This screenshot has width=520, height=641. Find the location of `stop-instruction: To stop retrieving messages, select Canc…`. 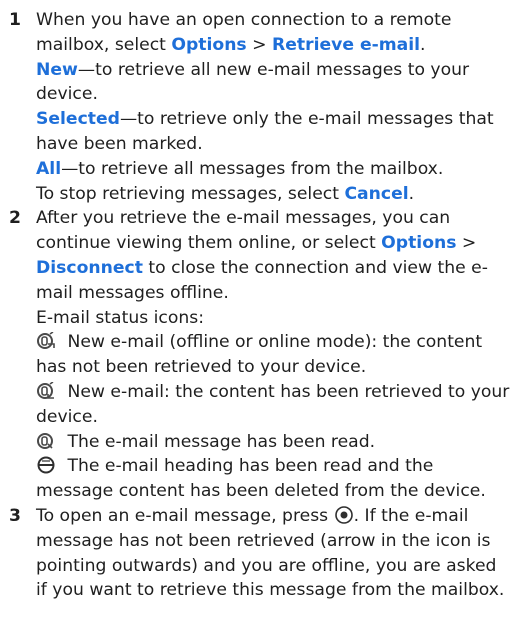

stop-instruction: To stop retrieving messages, select Canc… is located at coordinates (225, 193).